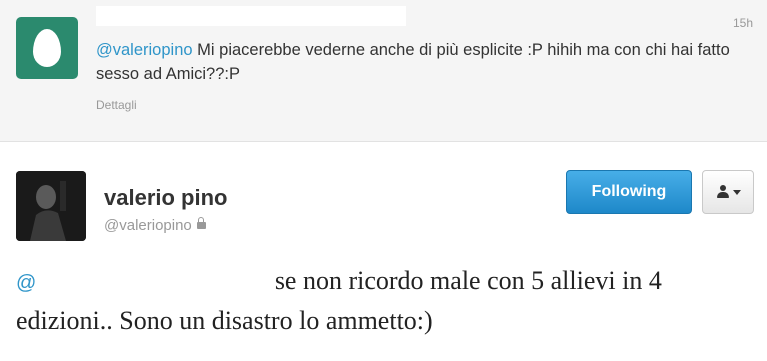 Image resolution: width=767 pixels, height=361 pixels. I want to click on person-icon, so click(723, 192).